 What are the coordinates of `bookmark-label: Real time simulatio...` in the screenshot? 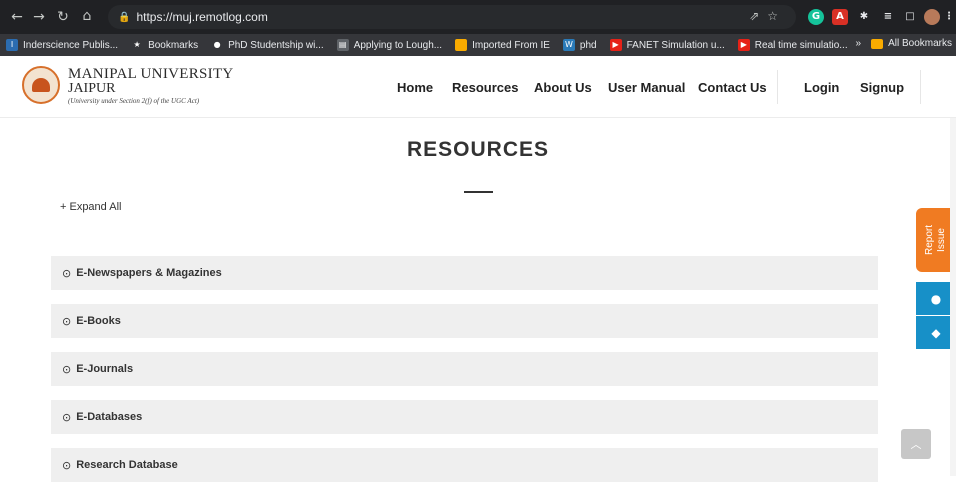 It's located at (801, 45).